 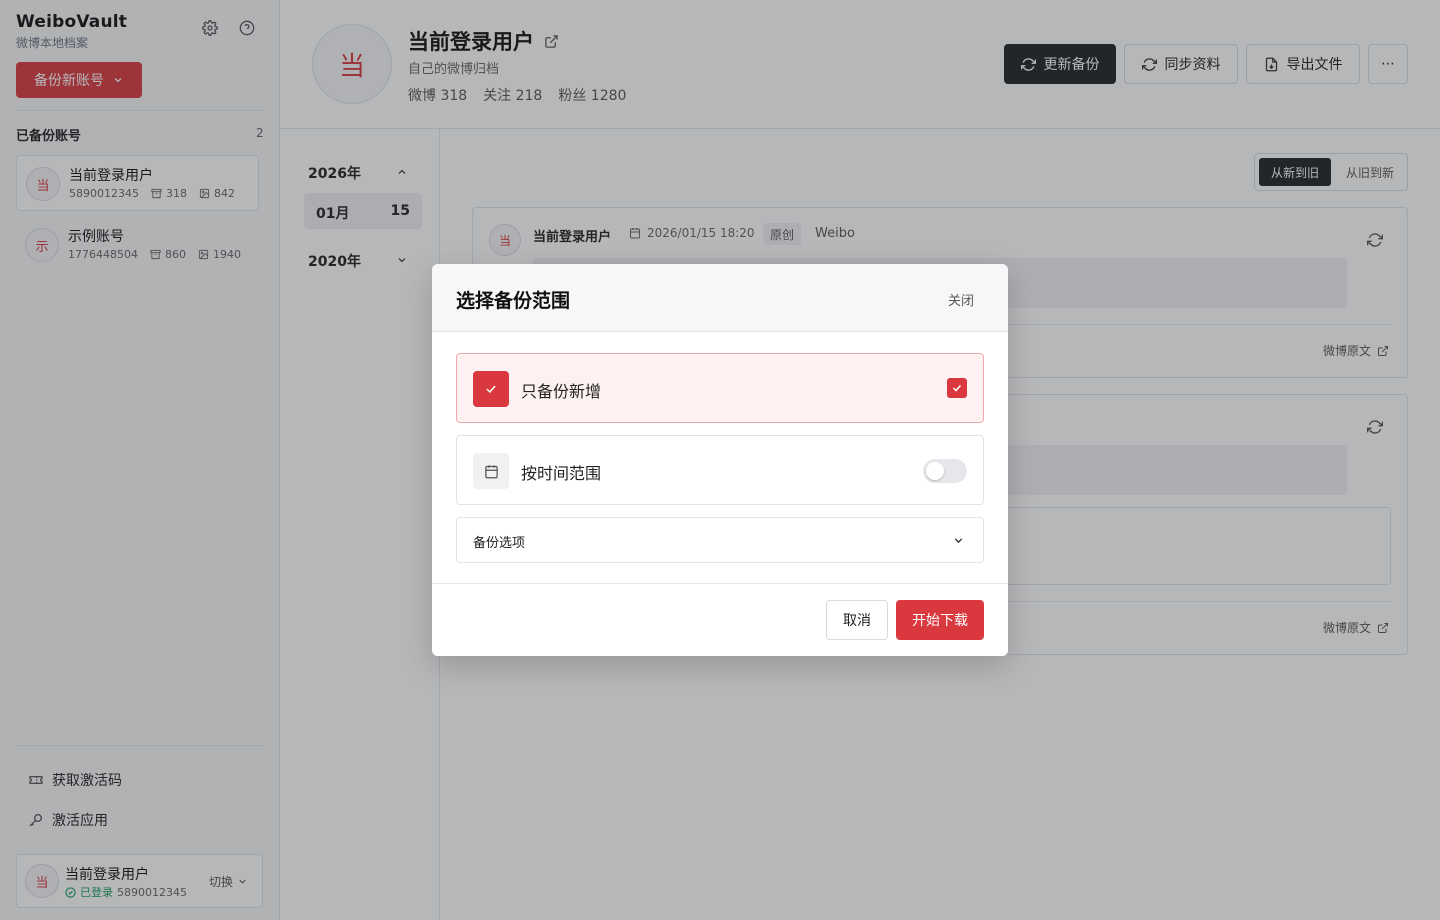 What do you see at coordinates (720, 619) in the screenshot?
I see `dialog-footer: 取消 开始下载` at bounding box center [720, 619].